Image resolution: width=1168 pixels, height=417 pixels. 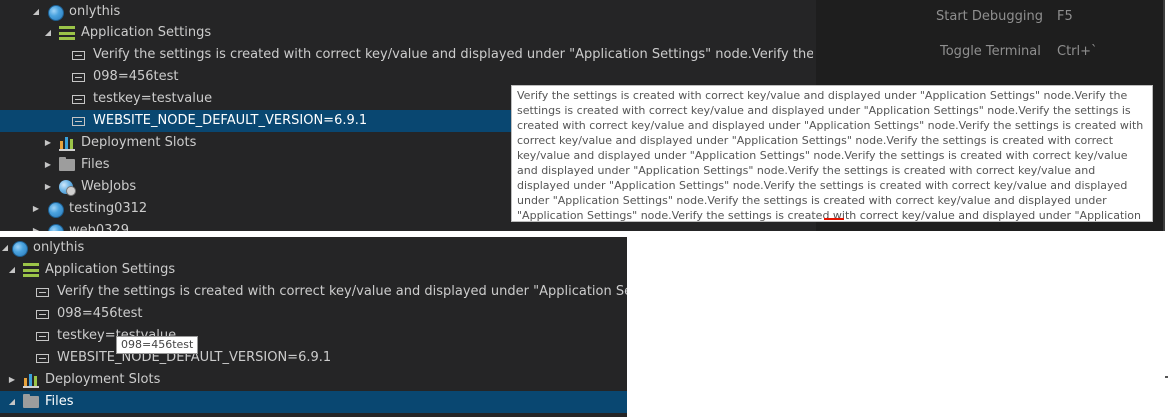 What do you see at coordinates (99, 227) in the screenshot?
I see `tree-item-label: web0329` at bounding box center [99, 227].